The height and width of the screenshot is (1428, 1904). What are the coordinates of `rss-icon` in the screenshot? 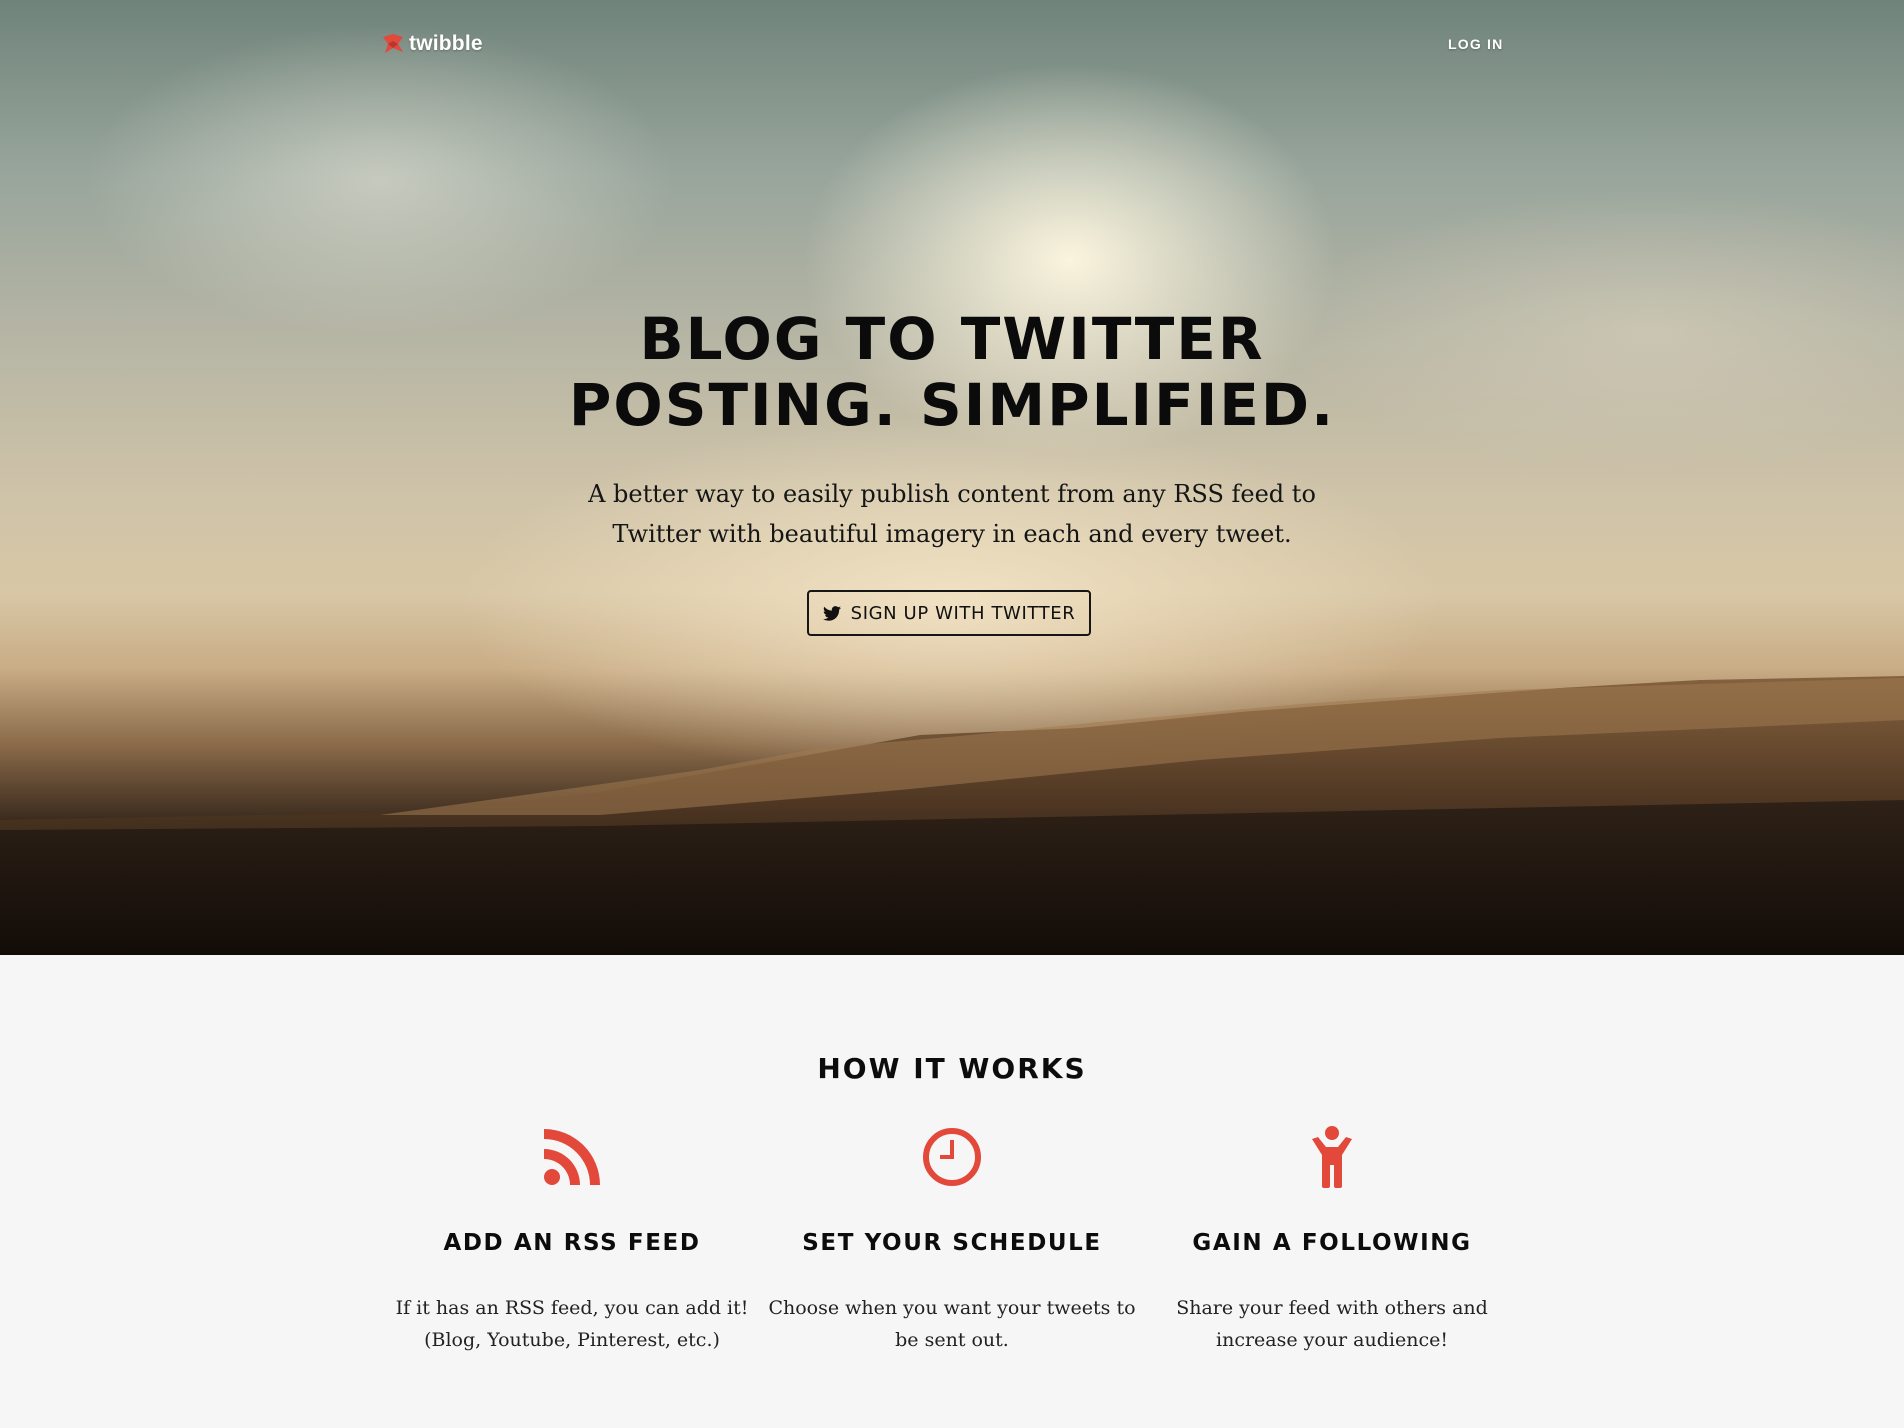 It's located at (572, 1157).